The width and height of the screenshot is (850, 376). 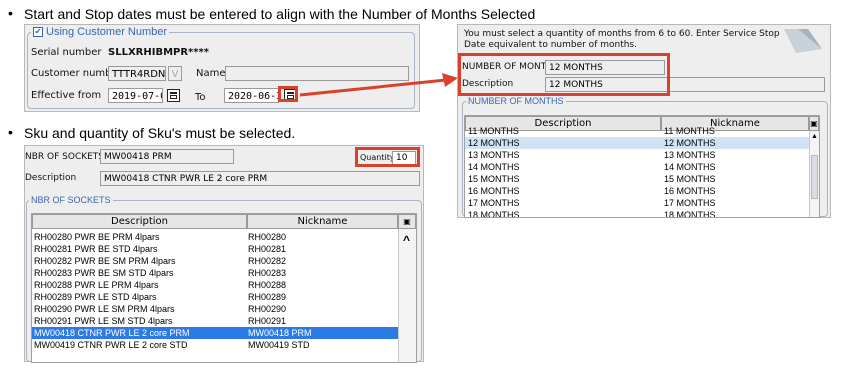 I want to click on to-label: To, so click(x=200, y=97).